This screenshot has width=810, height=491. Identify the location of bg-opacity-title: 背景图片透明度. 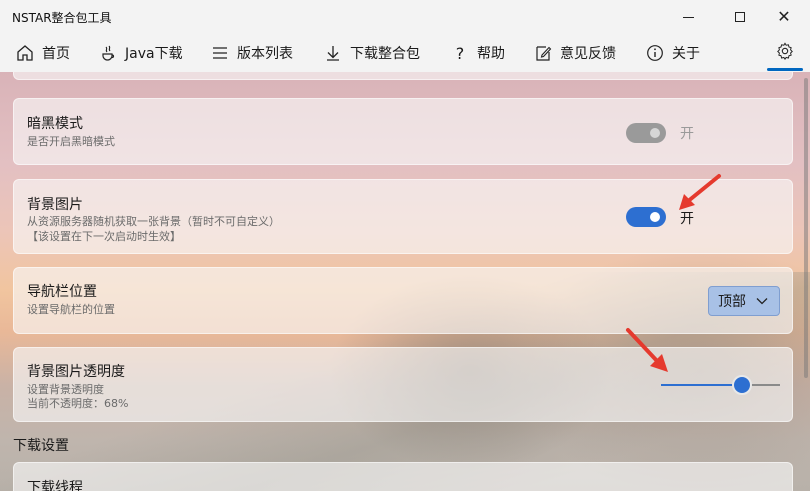
(76, 372).